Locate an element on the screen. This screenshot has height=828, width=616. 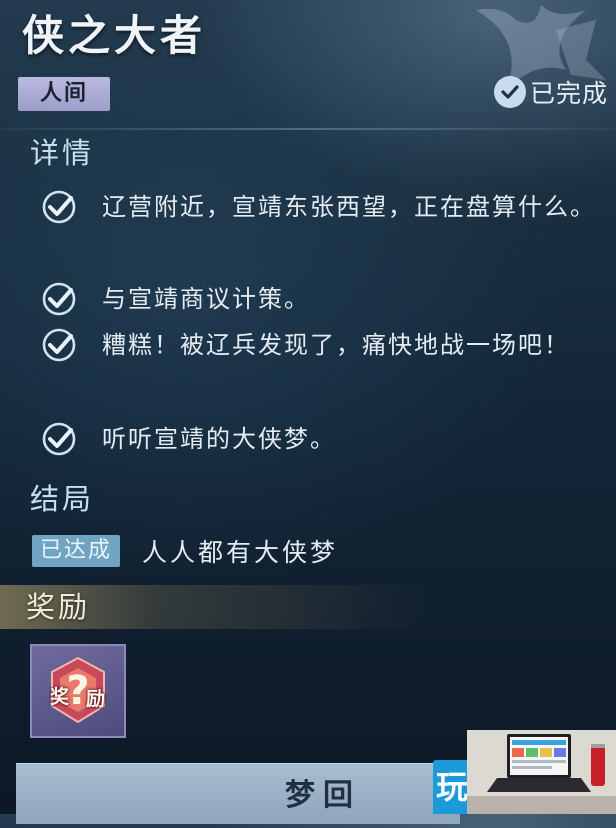
ending-achieved-badge: 已达成 is located at coordinates (76, 551).